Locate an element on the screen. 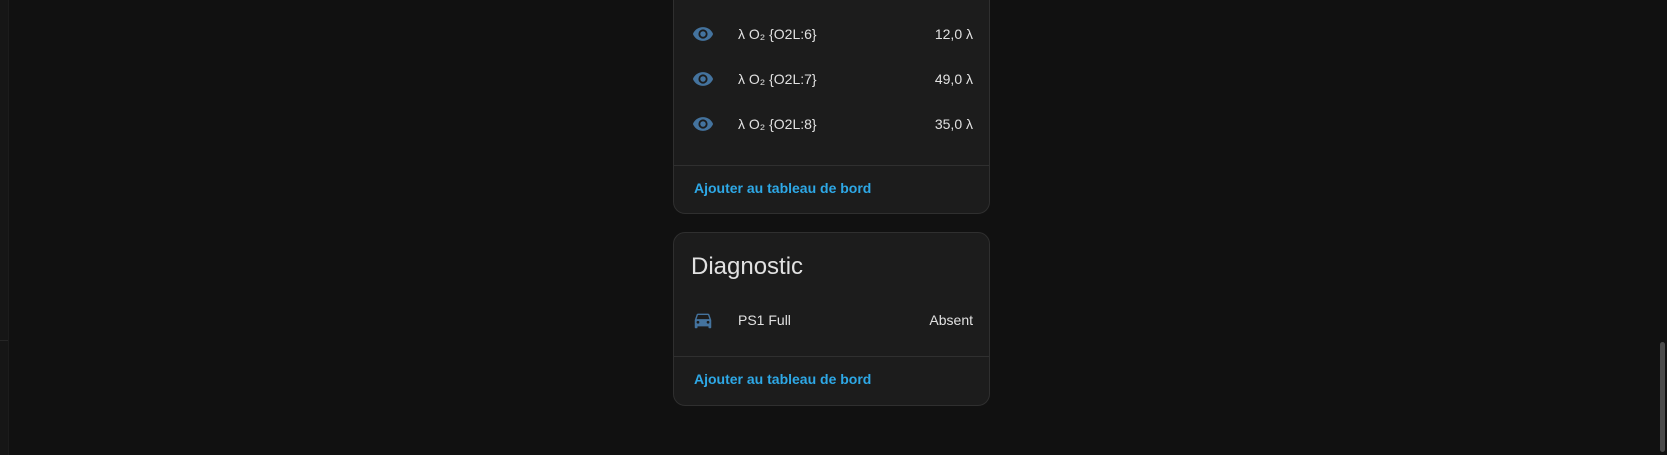 Image resolution: width=1667 pixels, height=455 pixels. entity-value: Absent is located at coordinates (951, 320).